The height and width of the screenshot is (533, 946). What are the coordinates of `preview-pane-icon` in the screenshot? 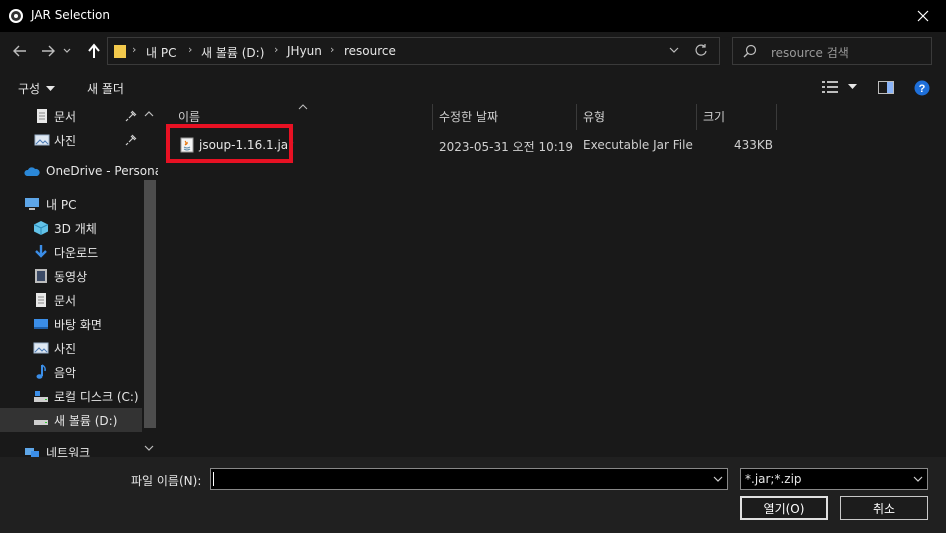 It's located at (886, 87).